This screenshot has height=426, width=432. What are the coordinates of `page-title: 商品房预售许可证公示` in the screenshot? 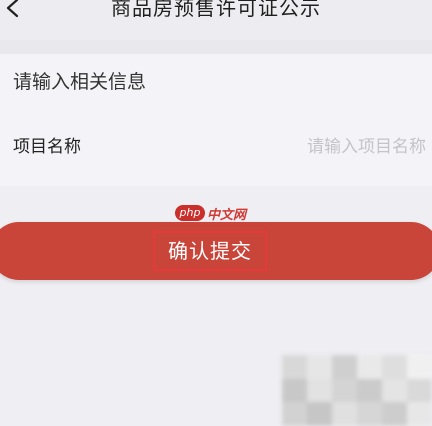 It's located at (216, 10).